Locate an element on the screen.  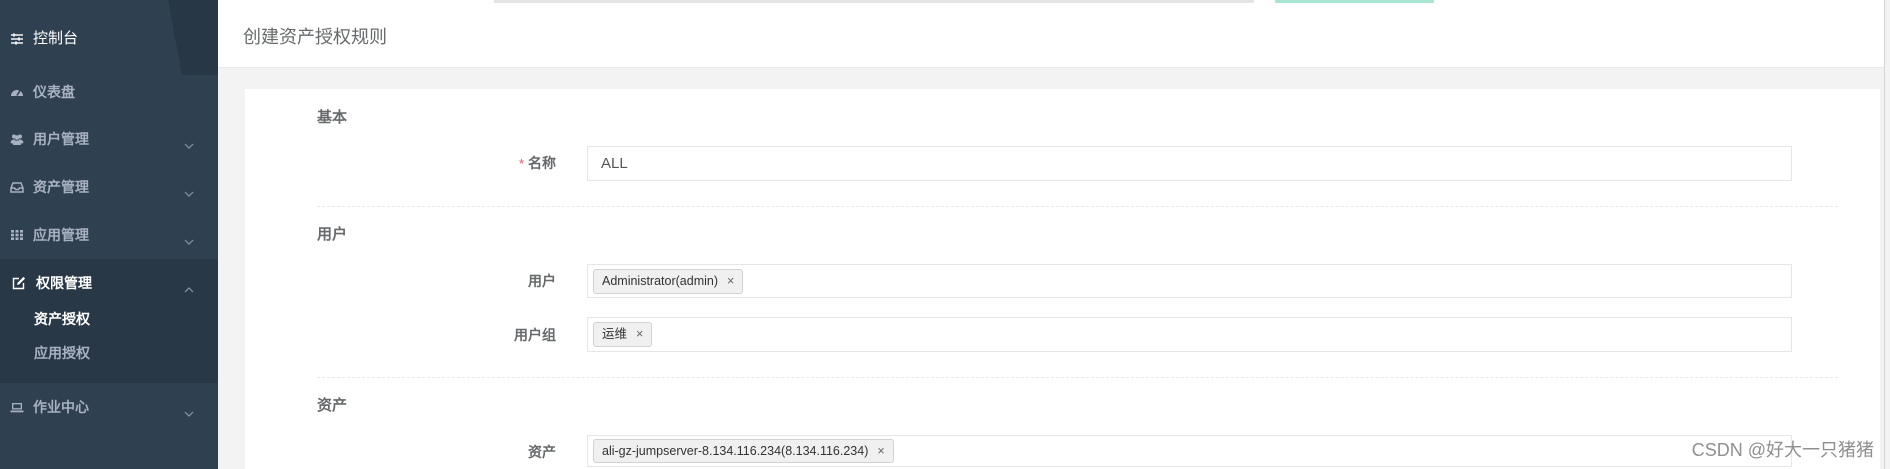
section-heading-asset: 资产 is located at coordinates (332, 405).